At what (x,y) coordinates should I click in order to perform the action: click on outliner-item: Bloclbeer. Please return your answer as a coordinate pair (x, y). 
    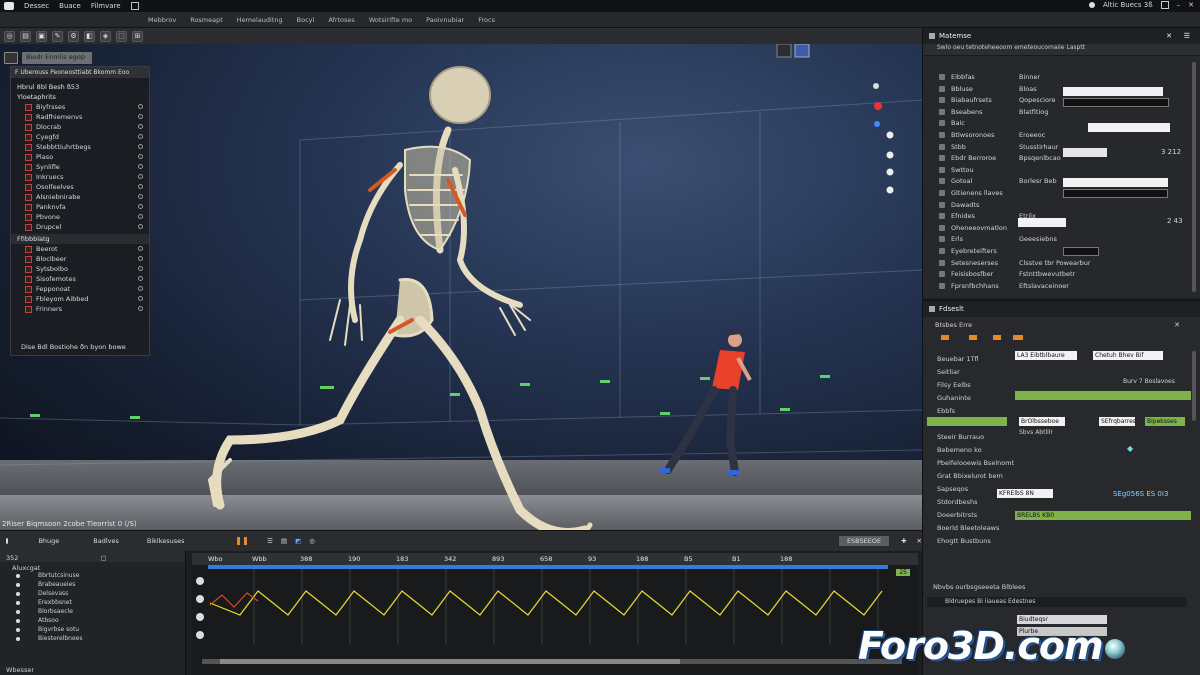
    Looking at the image, I should click on (80, 259).